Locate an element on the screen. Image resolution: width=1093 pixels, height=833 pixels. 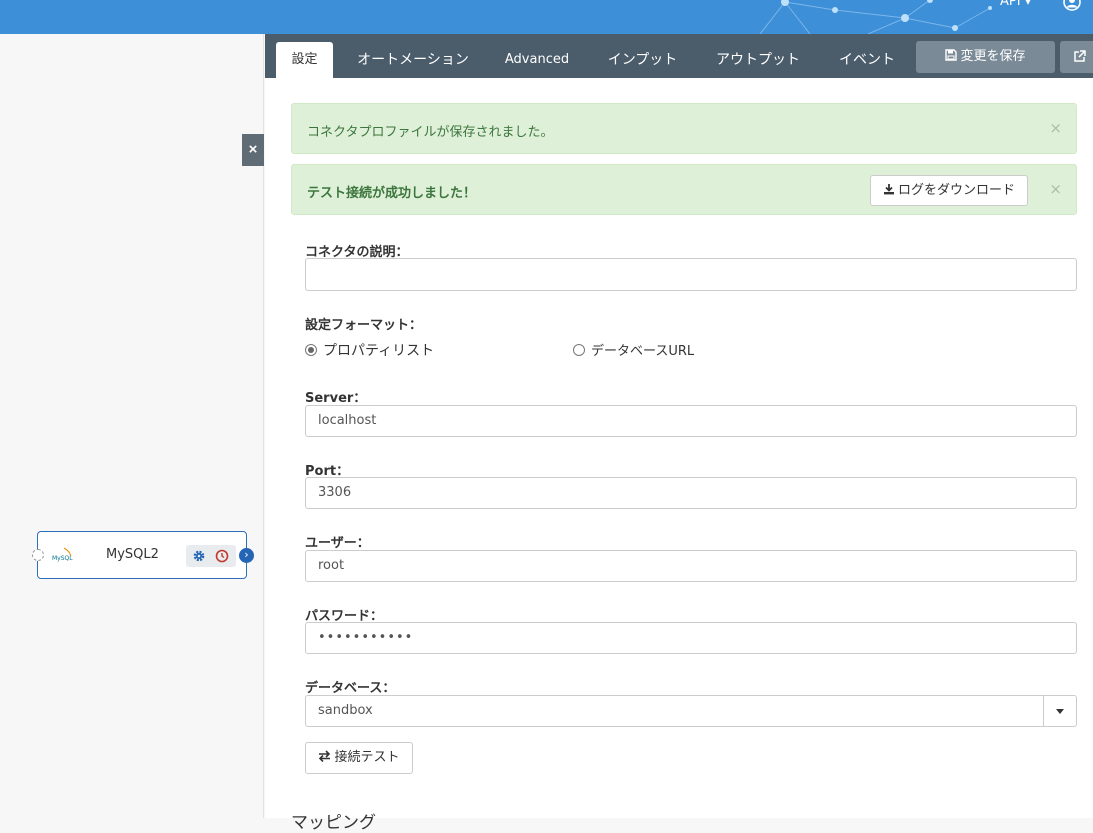
open-external-button is located at coordinates (1076, 57).